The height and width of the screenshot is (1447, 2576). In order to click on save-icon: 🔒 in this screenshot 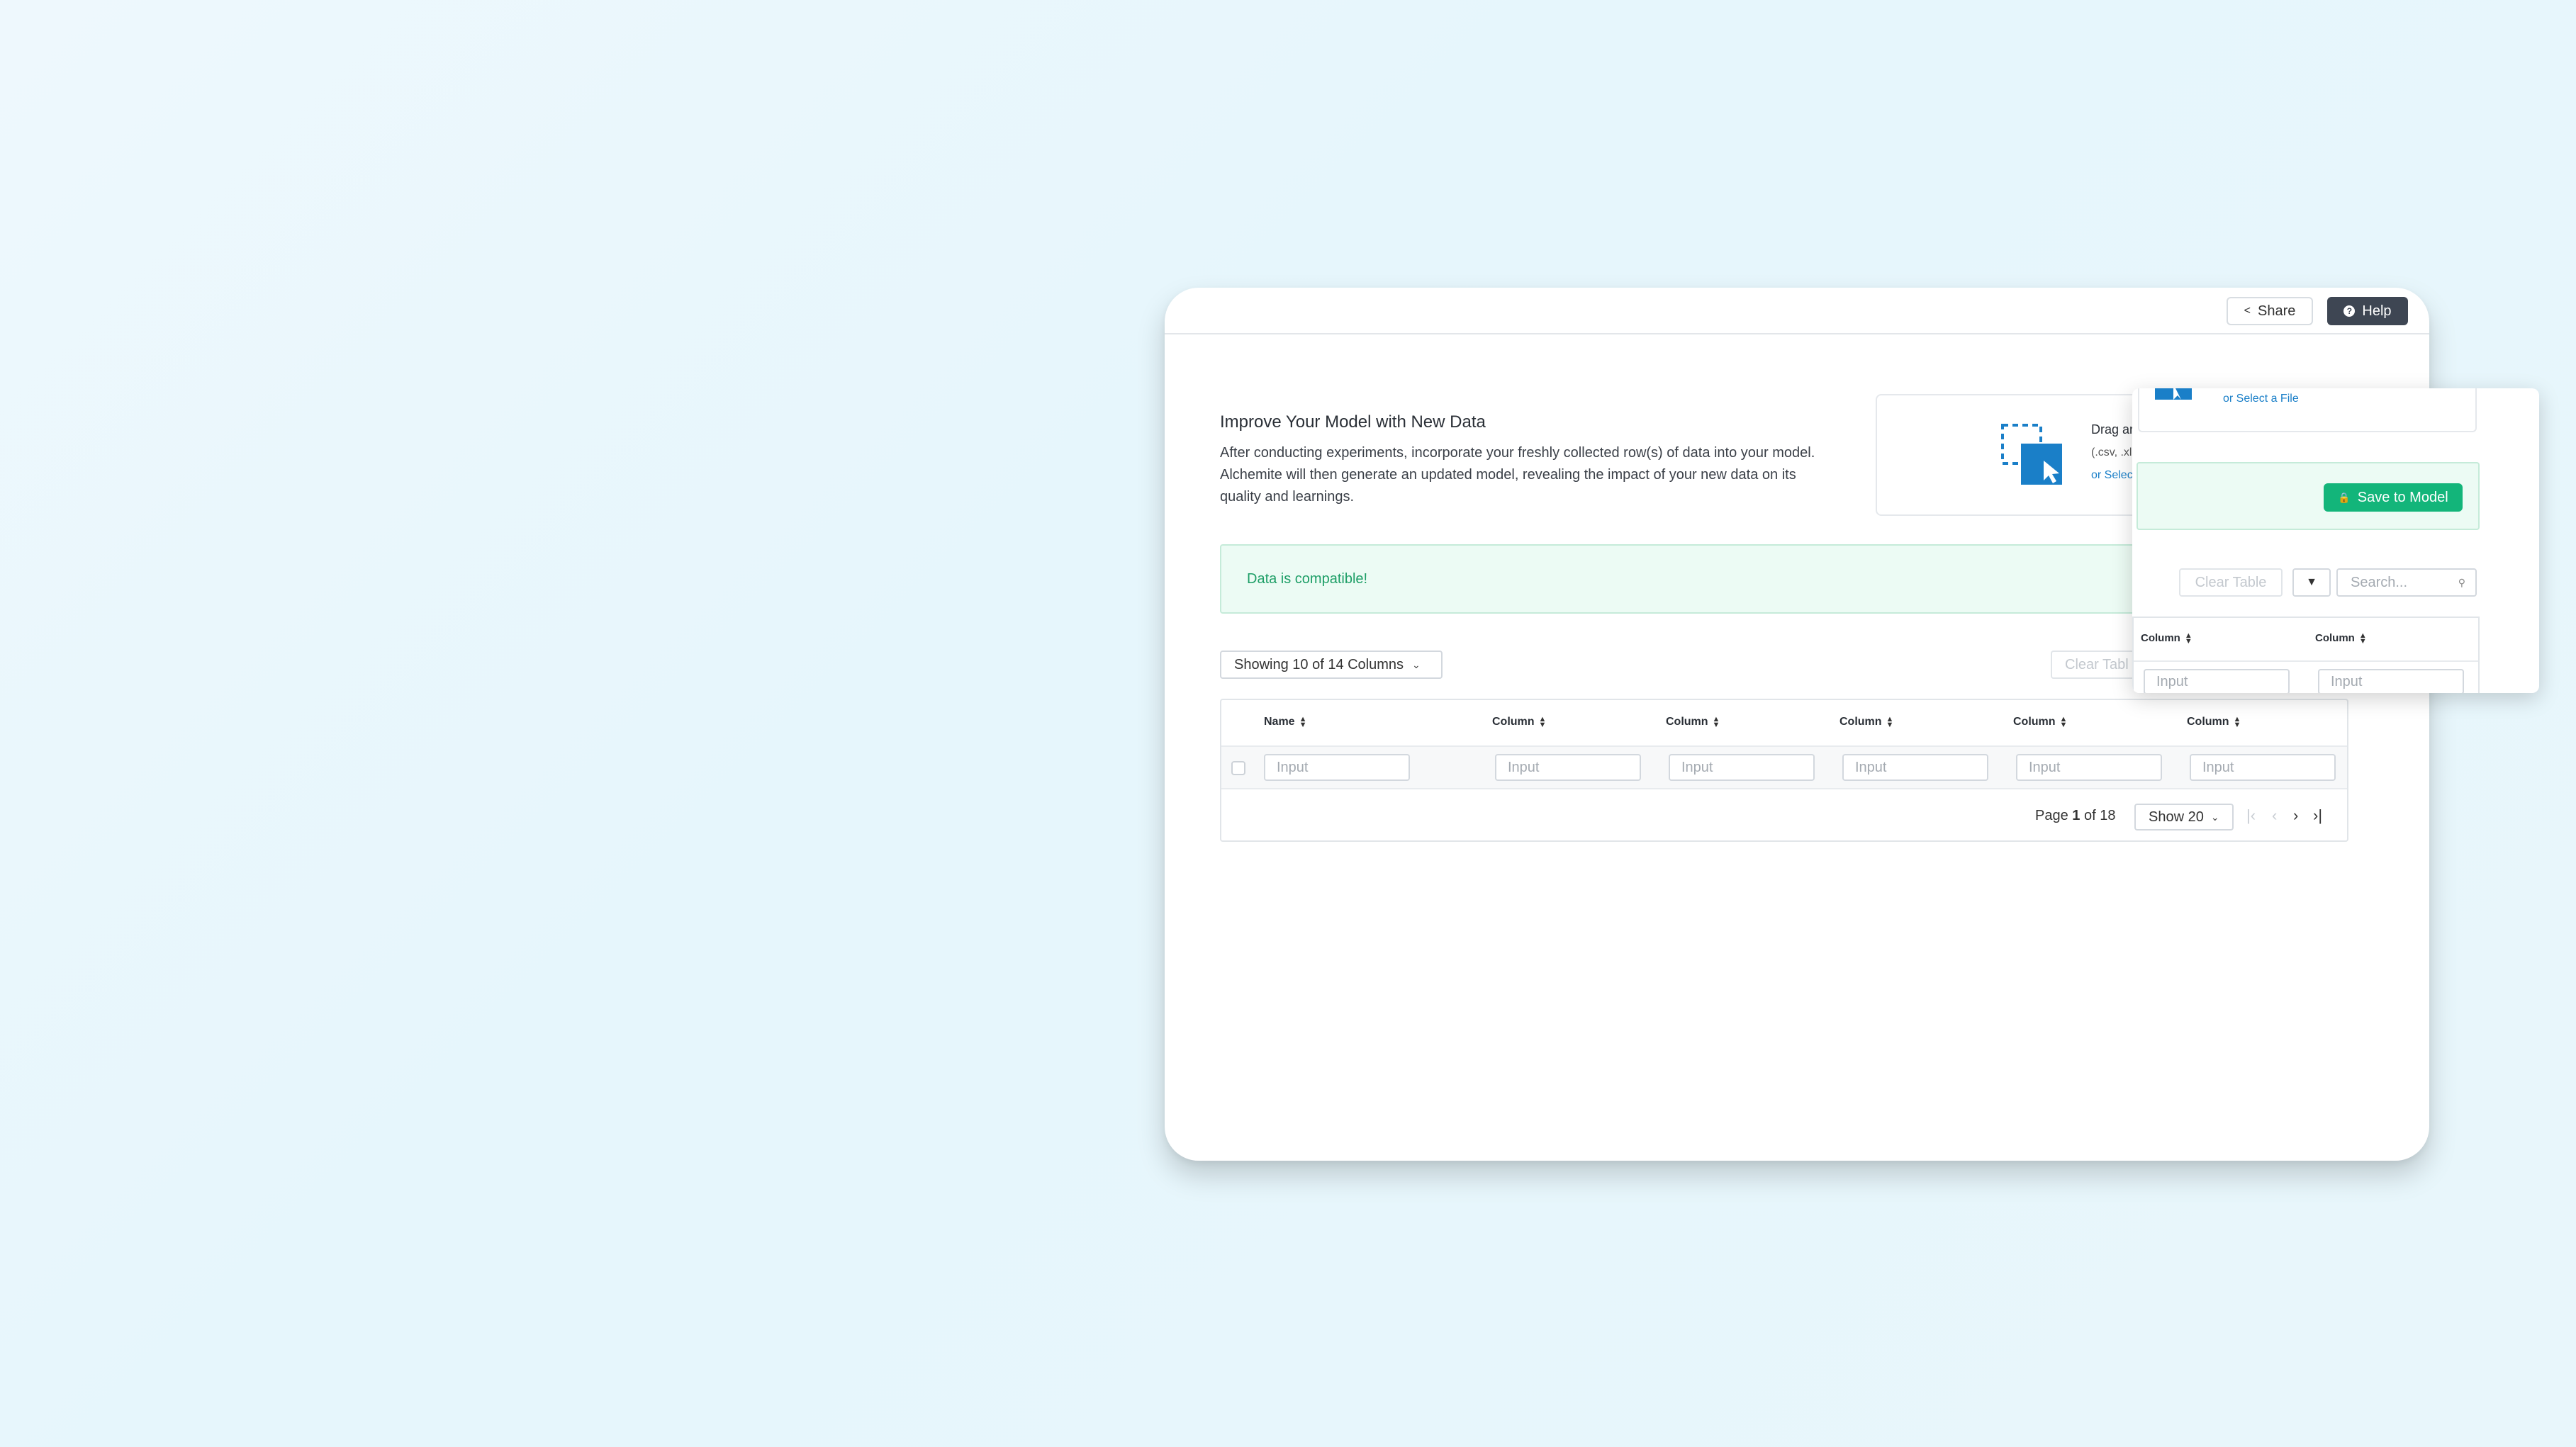, I will do `click(2344, 497)`.